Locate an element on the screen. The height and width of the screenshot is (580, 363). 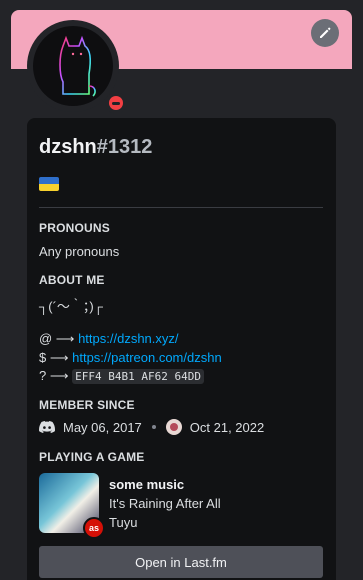
lastfm-icon: as is located at coordinates (94, 528).